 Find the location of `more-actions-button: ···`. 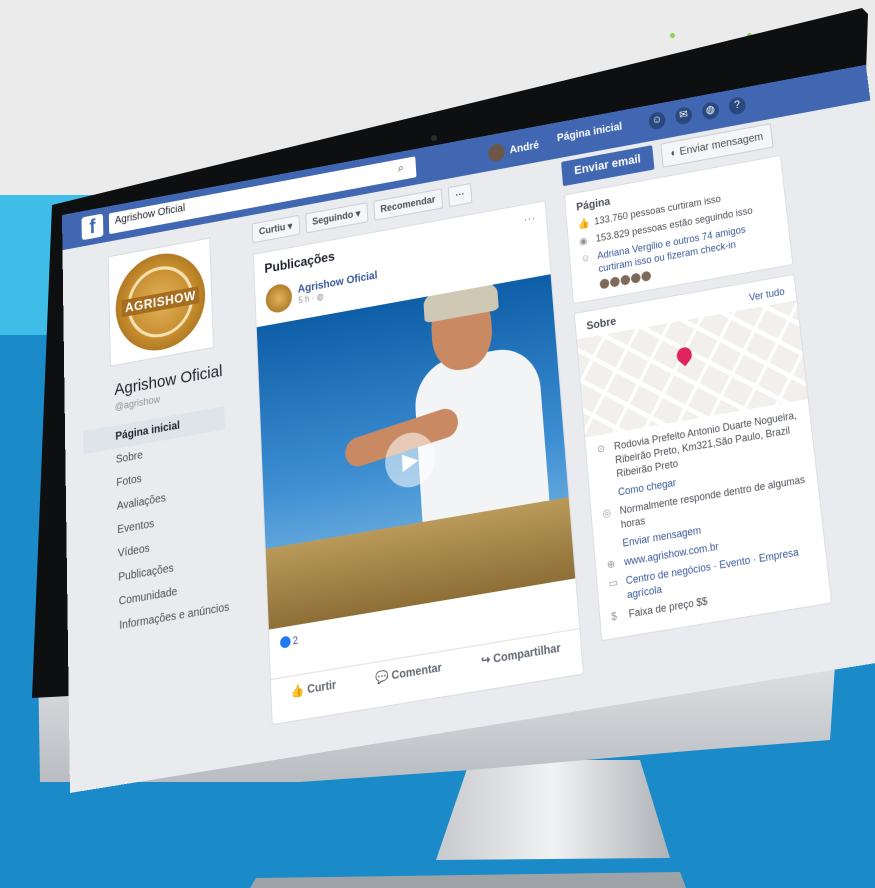

more-actions-button: ··· is located at coordinates (460, 195).